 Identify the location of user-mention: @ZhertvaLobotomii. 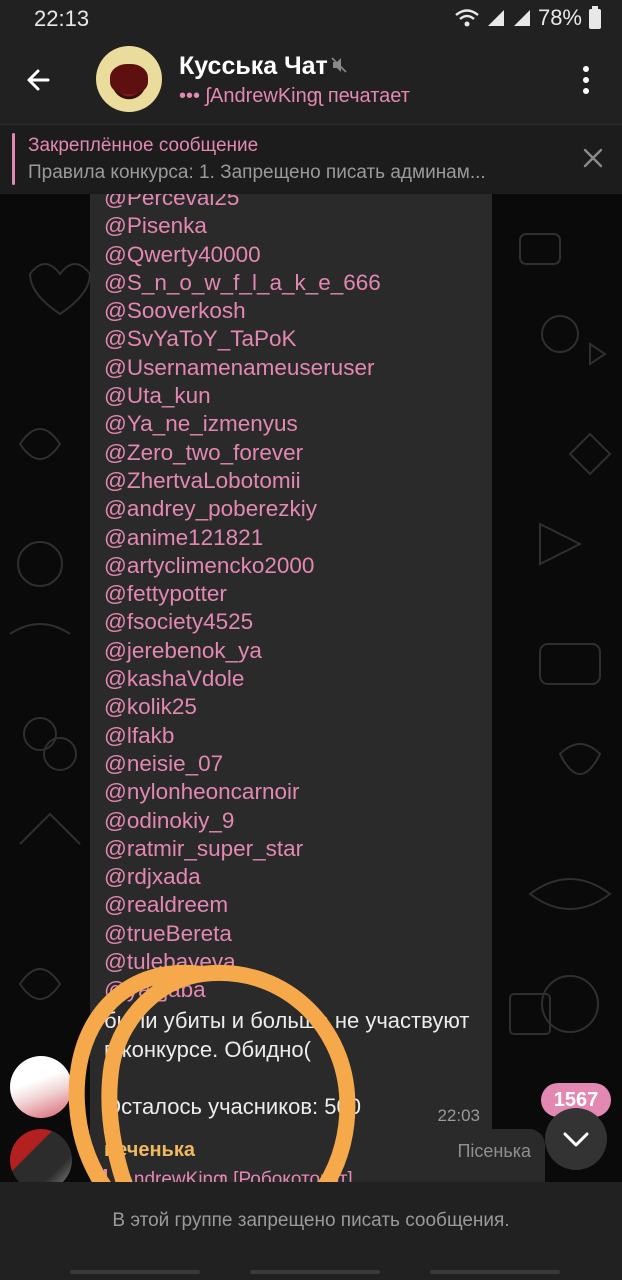
(242, 481).